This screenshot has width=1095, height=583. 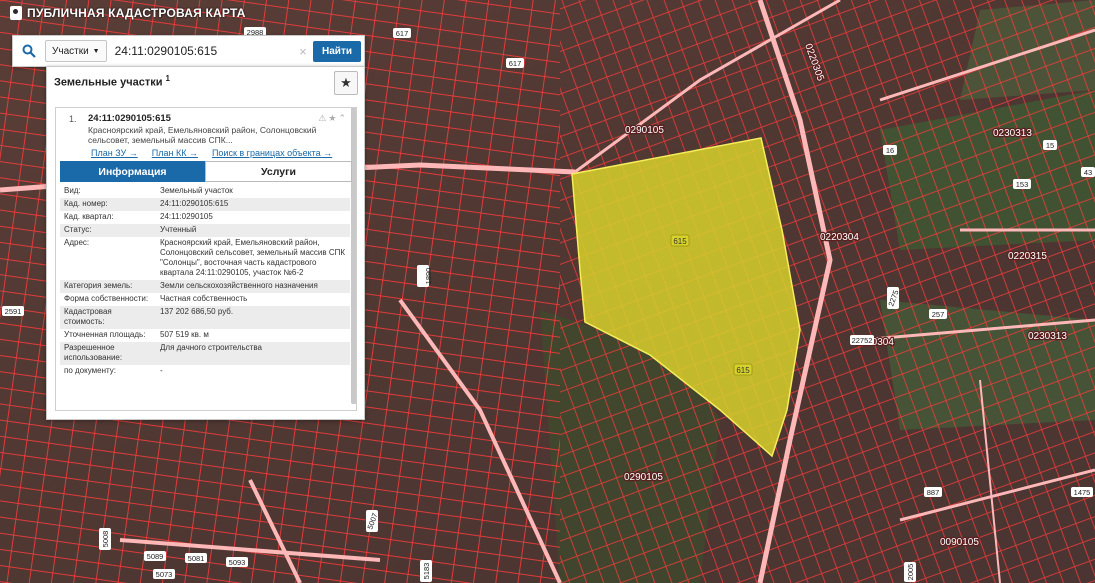 I want to click on svg-text: 5183, so click(x=426, y=571).